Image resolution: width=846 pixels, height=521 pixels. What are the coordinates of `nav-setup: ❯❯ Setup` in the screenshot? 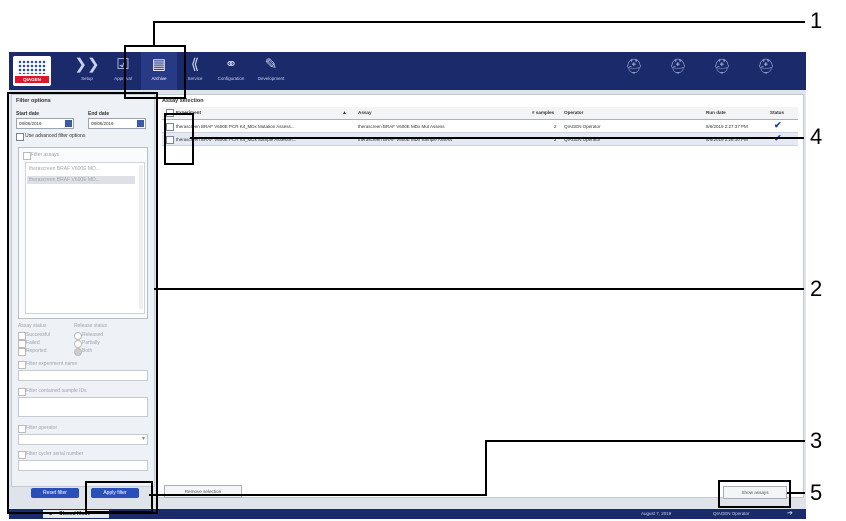 It's located at (87, 71).